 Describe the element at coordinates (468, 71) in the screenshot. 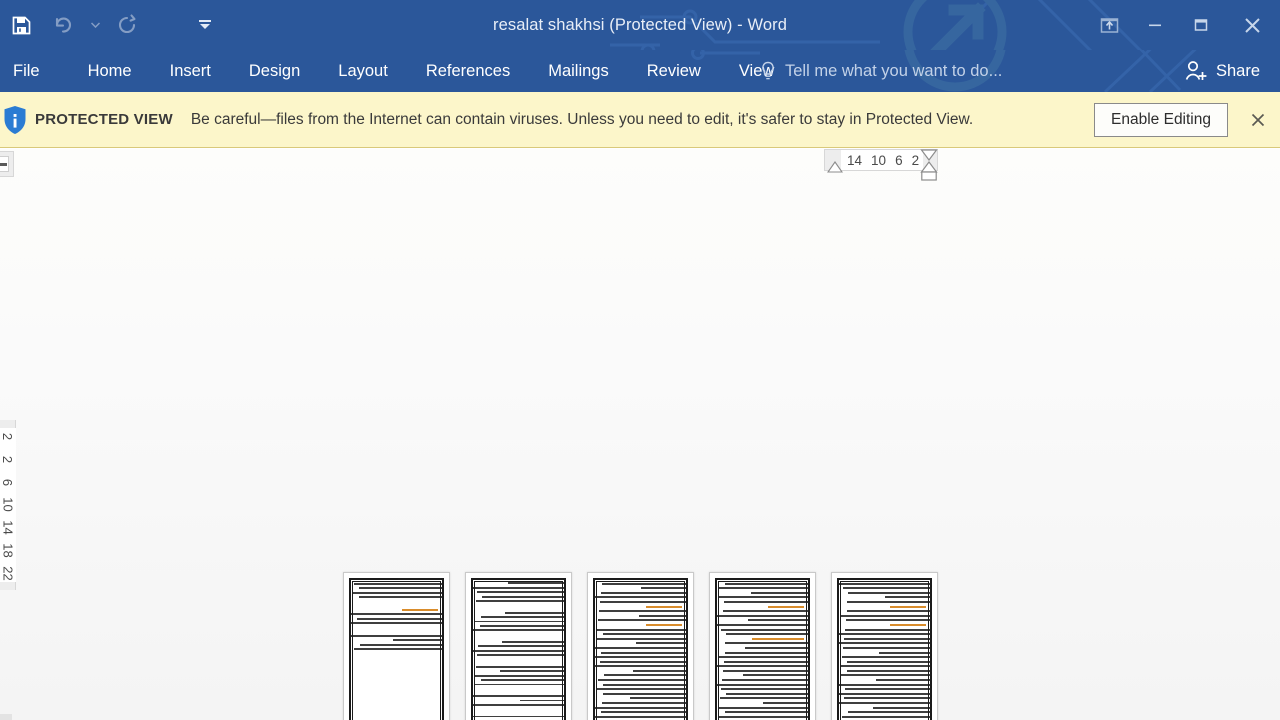

I see `tab-references: References` at that location.